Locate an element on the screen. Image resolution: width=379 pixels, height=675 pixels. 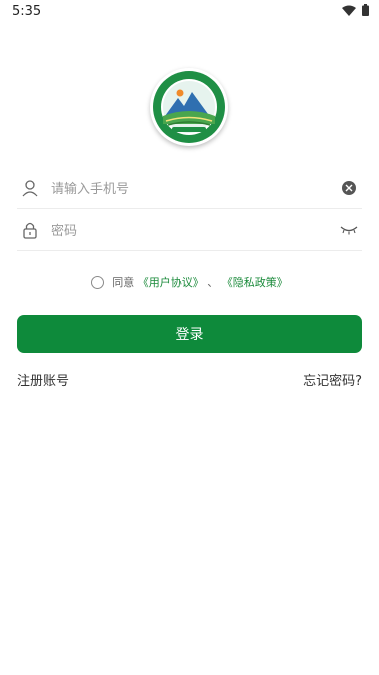
status-bar: 5:35 is located at coordinates (189, 11).